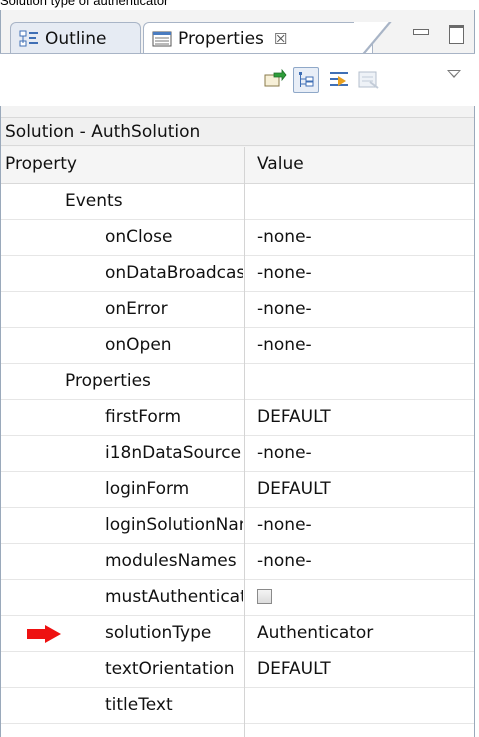 The width and height of the screenshot is (479, 737). Describe the element at coordinates (454, 74) in the screenshot. I see `view-menu-icon` at that location.